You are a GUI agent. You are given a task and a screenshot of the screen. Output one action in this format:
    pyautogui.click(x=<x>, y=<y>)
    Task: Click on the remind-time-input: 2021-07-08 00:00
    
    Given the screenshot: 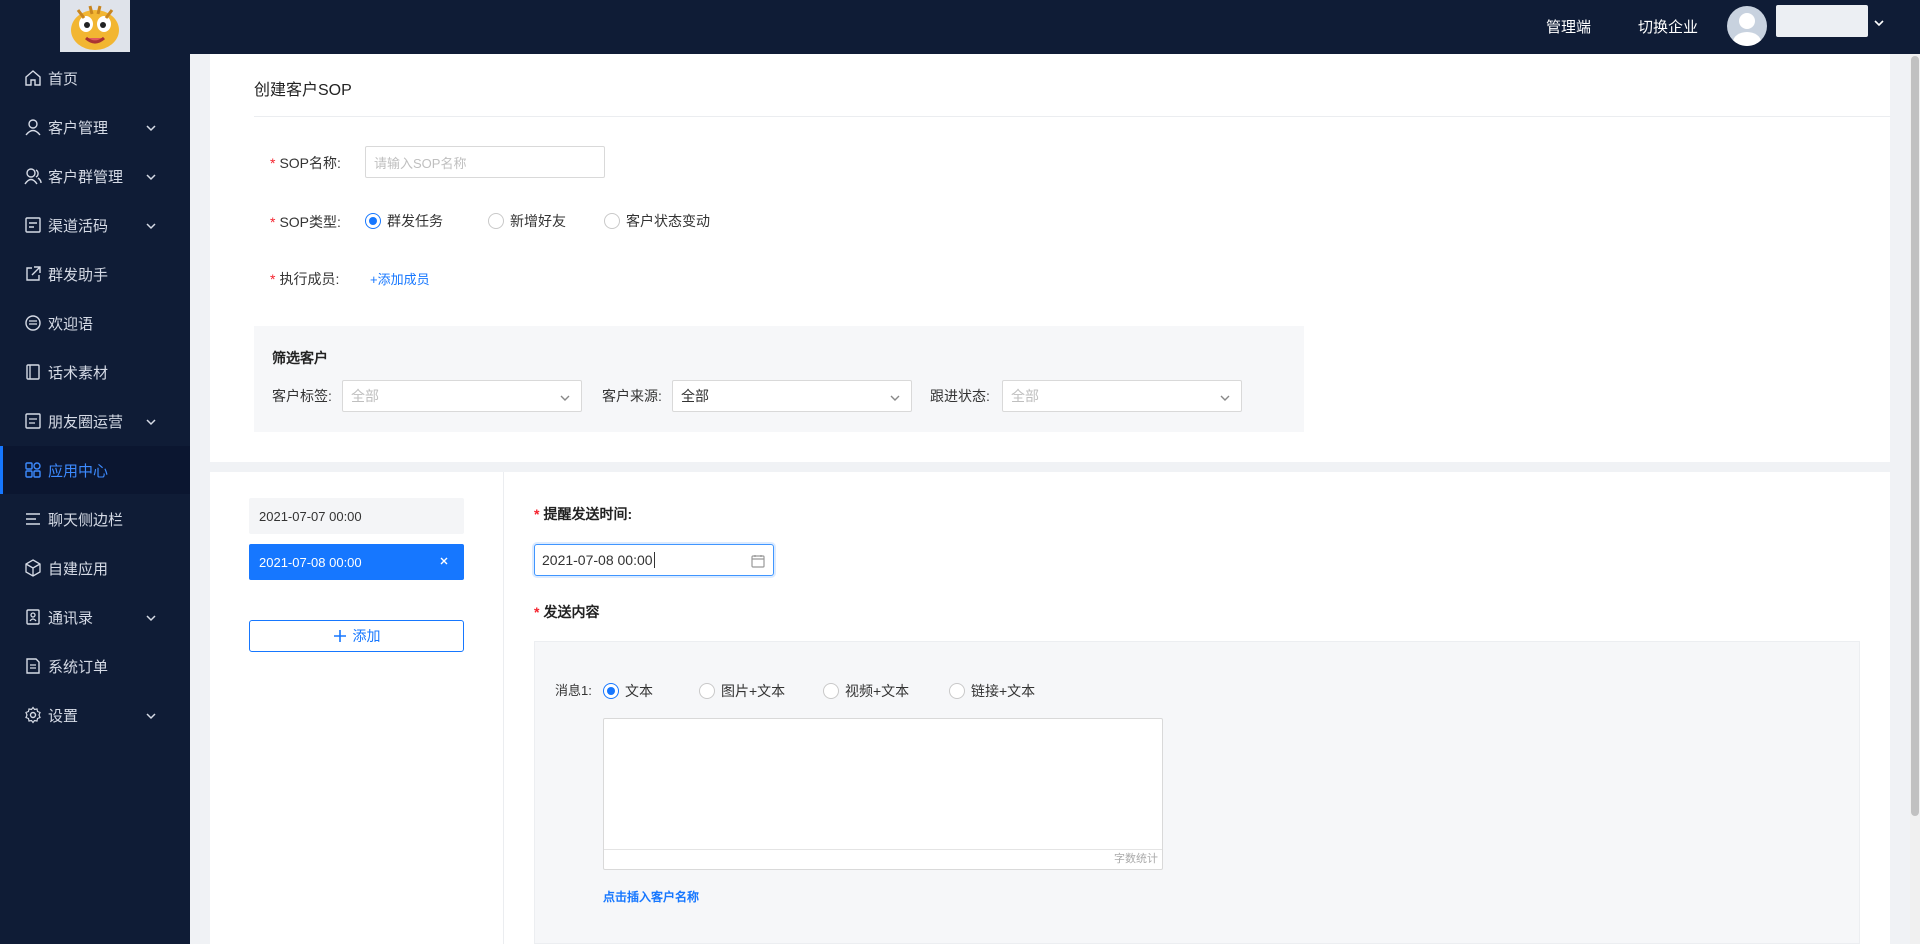 What is the action you would take?
    pyautogui.click(x=654, y=560)
    